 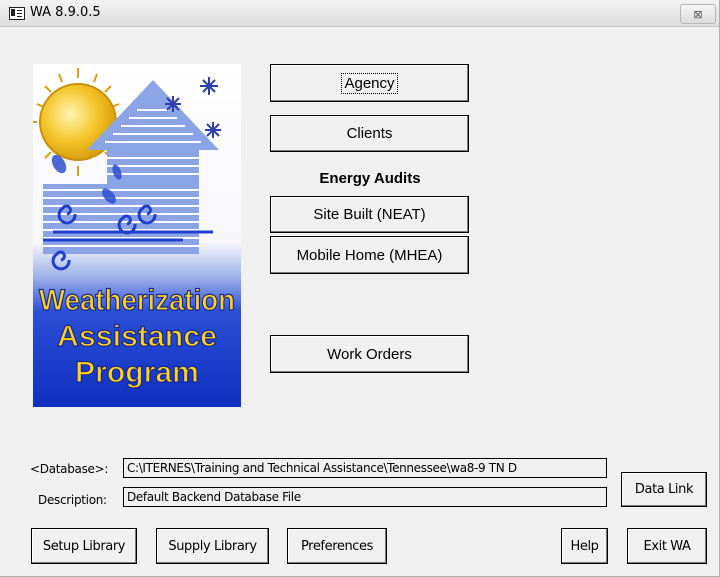 I want to click on database-label: <Database>:, so click(x=69, y=469).